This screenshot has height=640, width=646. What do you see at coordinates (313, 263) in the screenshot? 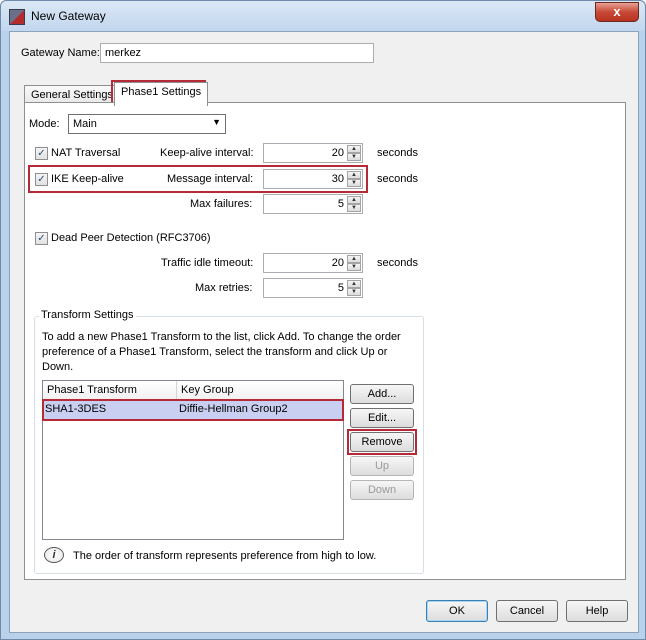
I see `traffic-idle-timeout-stepper: 20 ▲ ▼` at bounding box center [313, 263].